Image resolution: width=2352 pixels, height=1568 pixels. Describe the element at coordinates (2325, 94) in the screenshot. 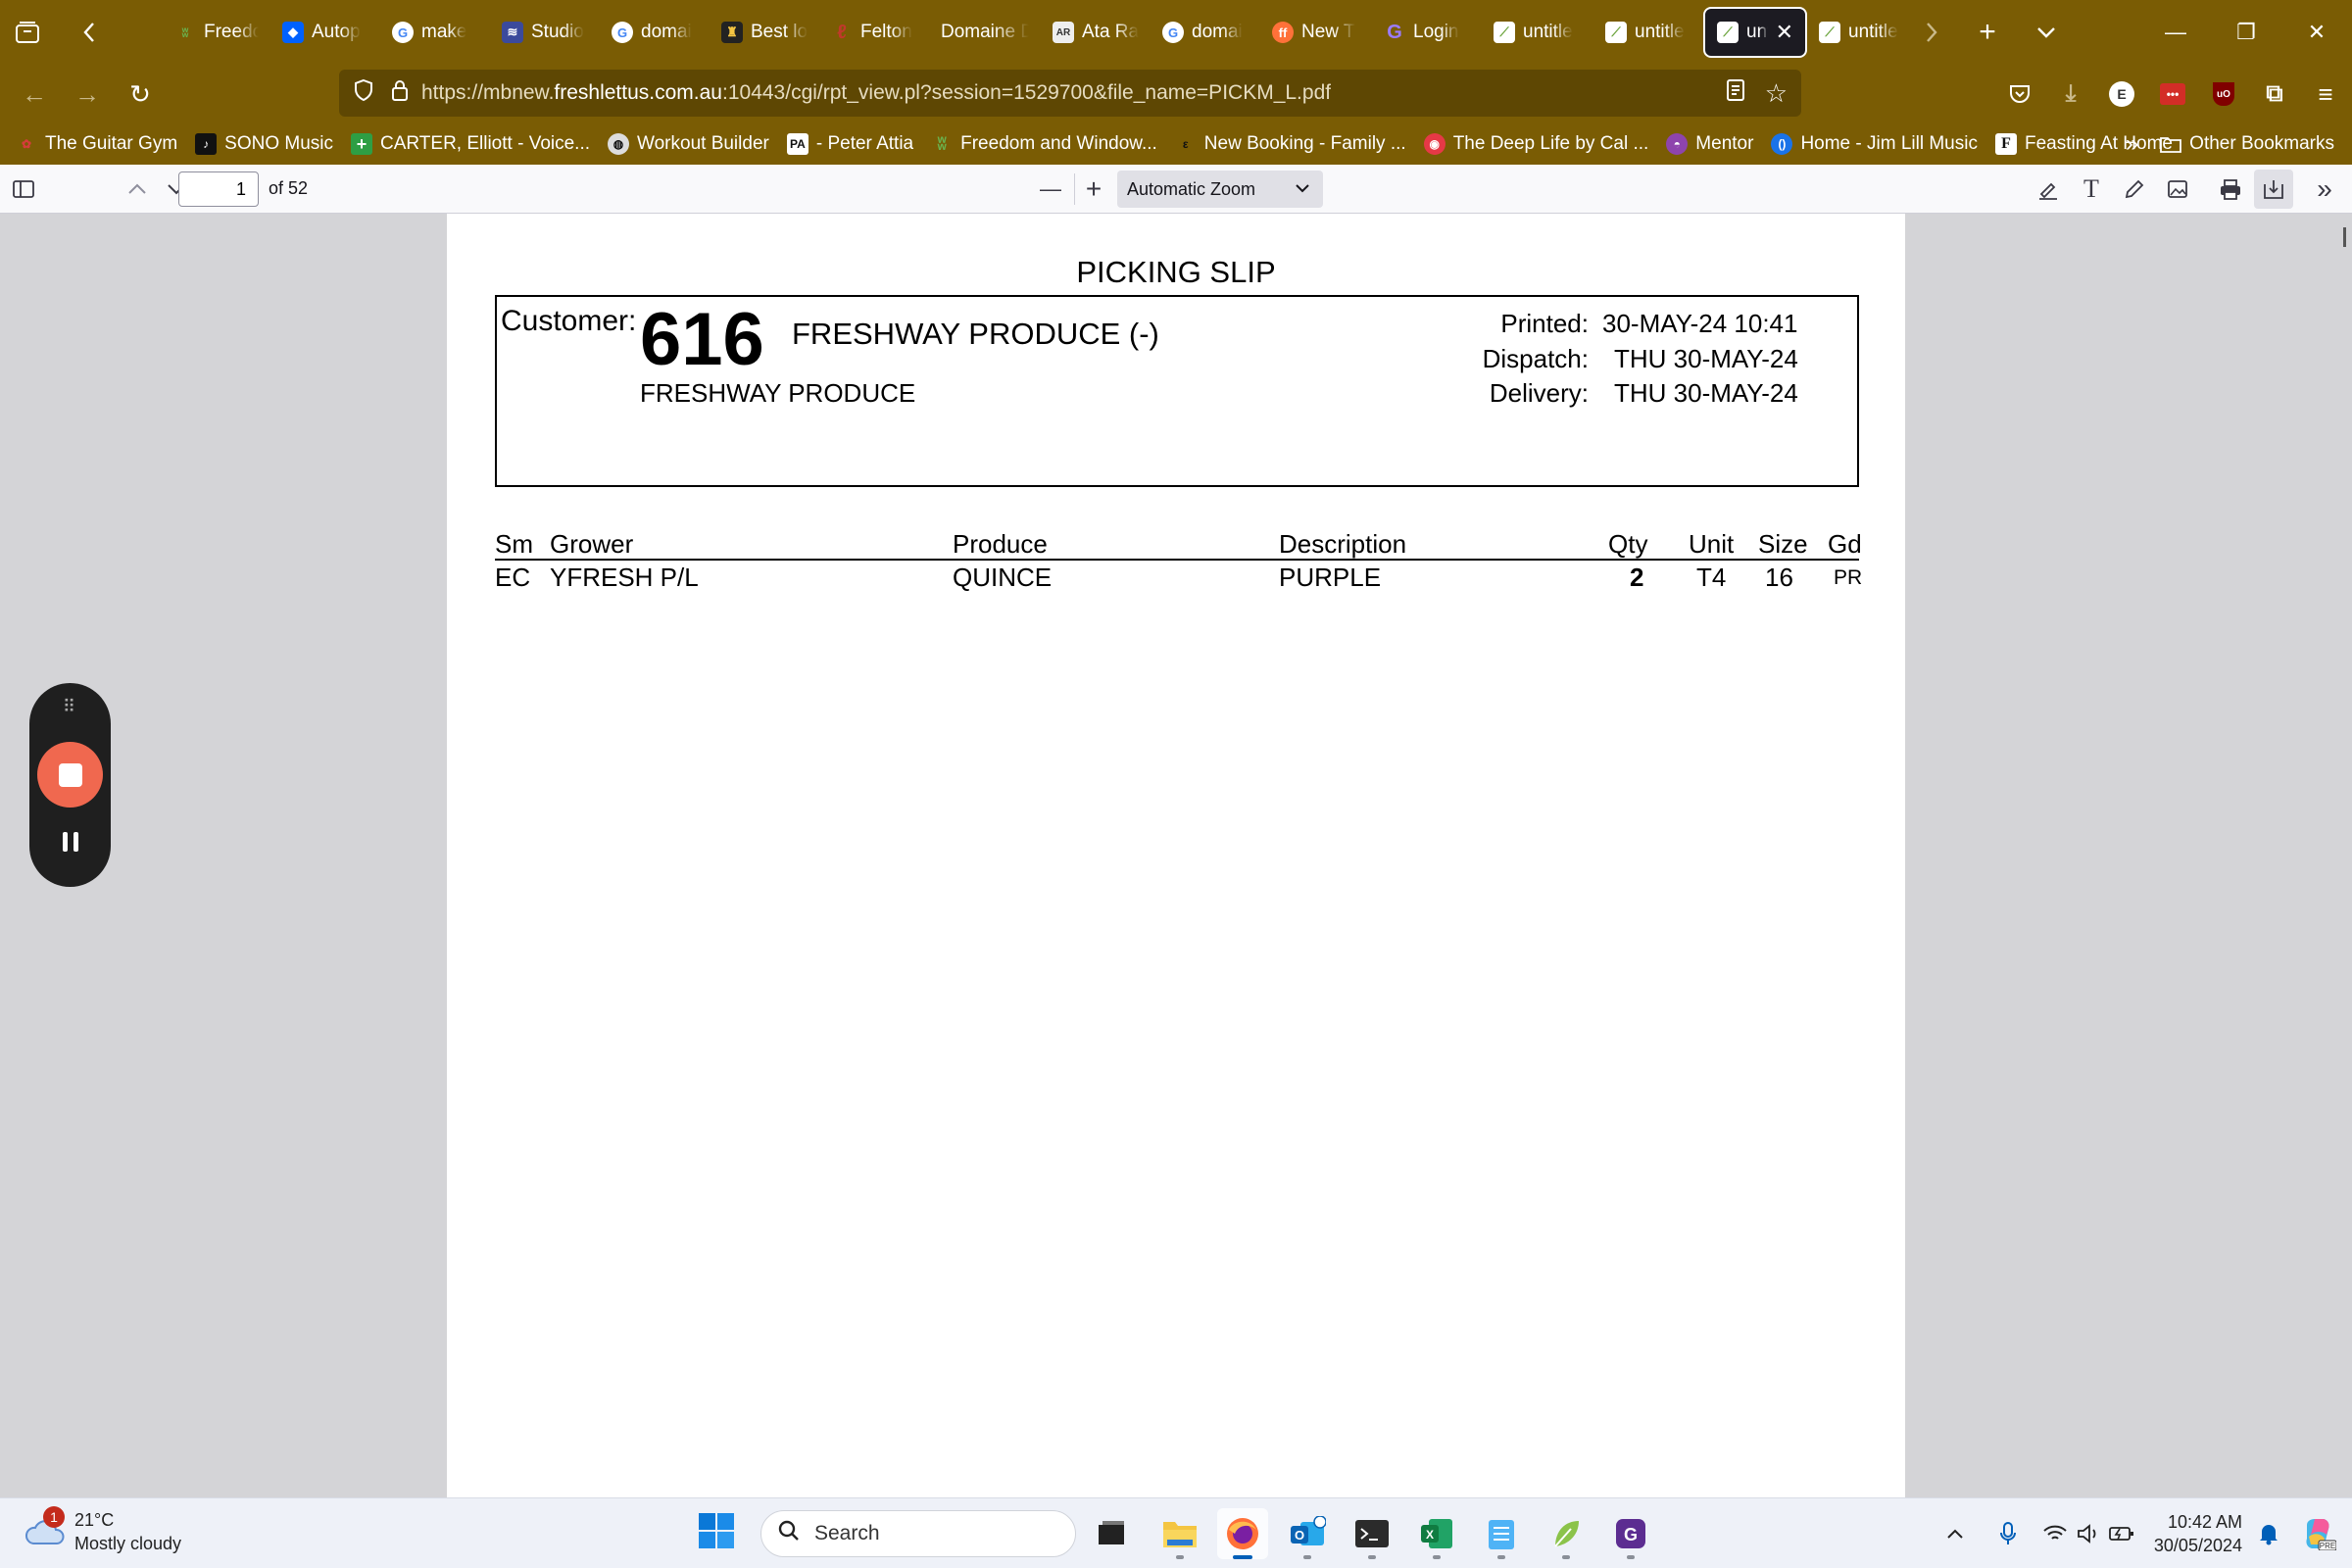

I see `menu-icon: ≡` at that location.